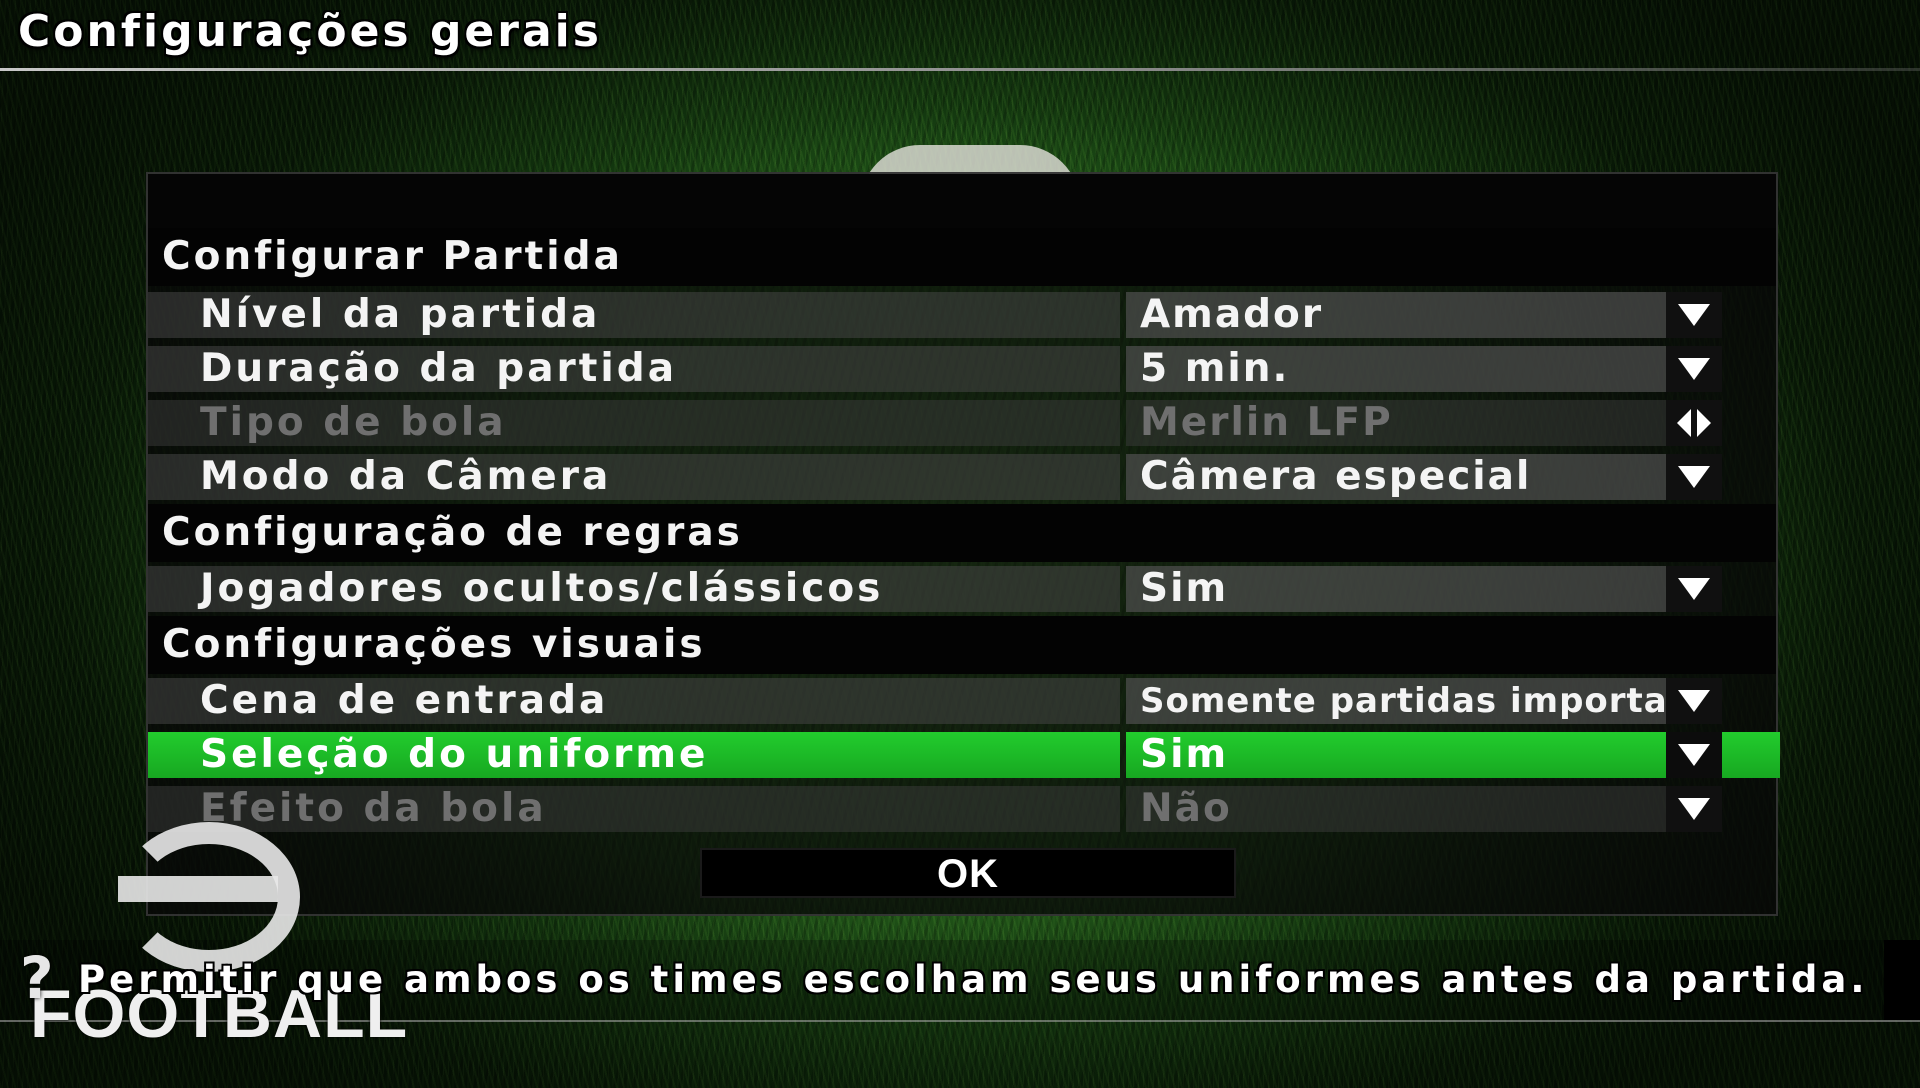 Image resolution: width=1920 pixels, height=1088 pixels. Describe the element at coordinates (962, 533) in the screenshot. I see `section-header-rules: Configuração de regras` at that location.